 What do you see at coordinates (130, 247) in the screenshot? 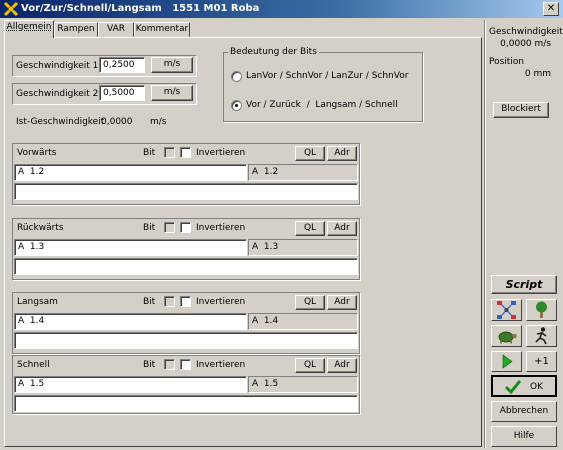
I see `address-input: A 1.3` at bounding box center [130, 247].